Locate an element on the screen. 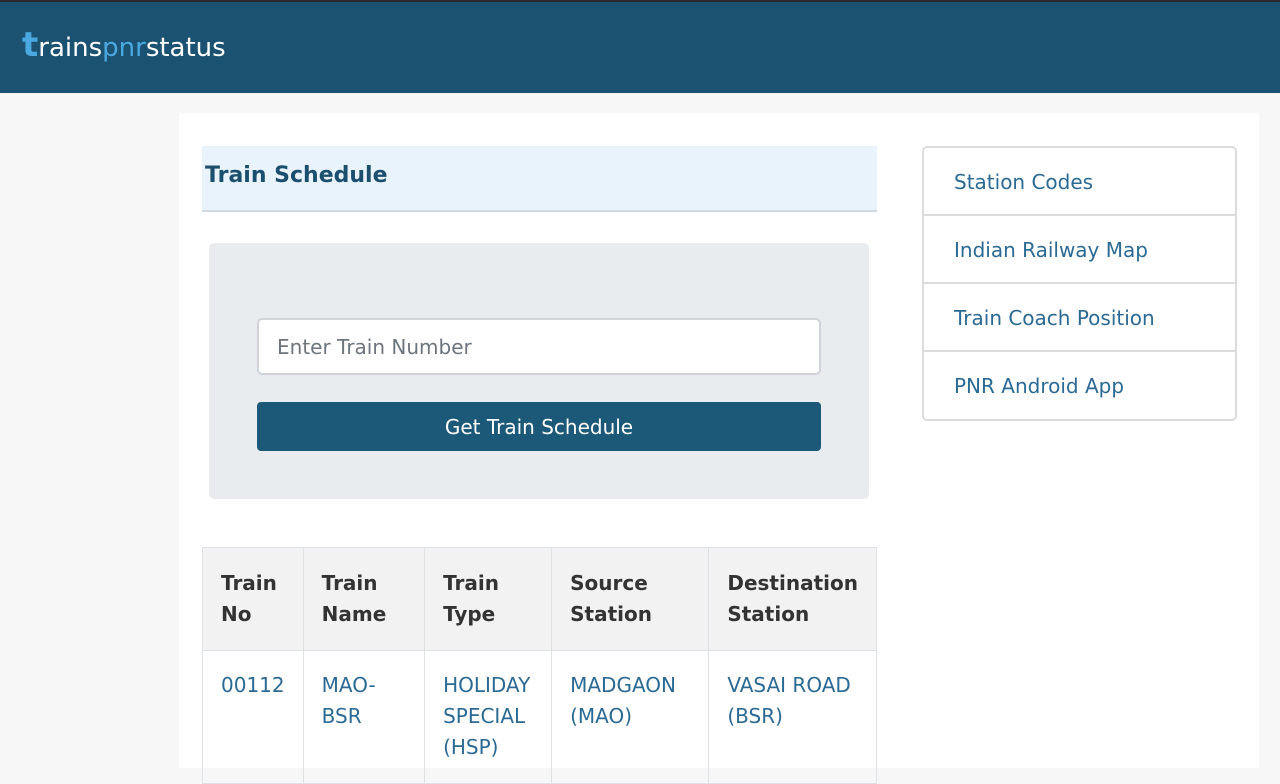 The width and height of the screenshot is (1280, 784). sidebar-item-train-coach-position: Train Coach Position is located at coordinates (1079, 318).